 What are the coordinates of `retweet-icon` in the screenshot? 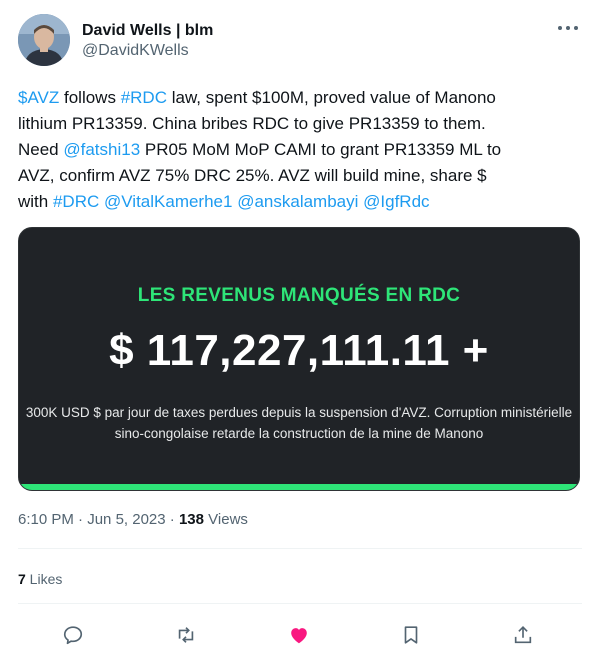 It's located at (186, 635).